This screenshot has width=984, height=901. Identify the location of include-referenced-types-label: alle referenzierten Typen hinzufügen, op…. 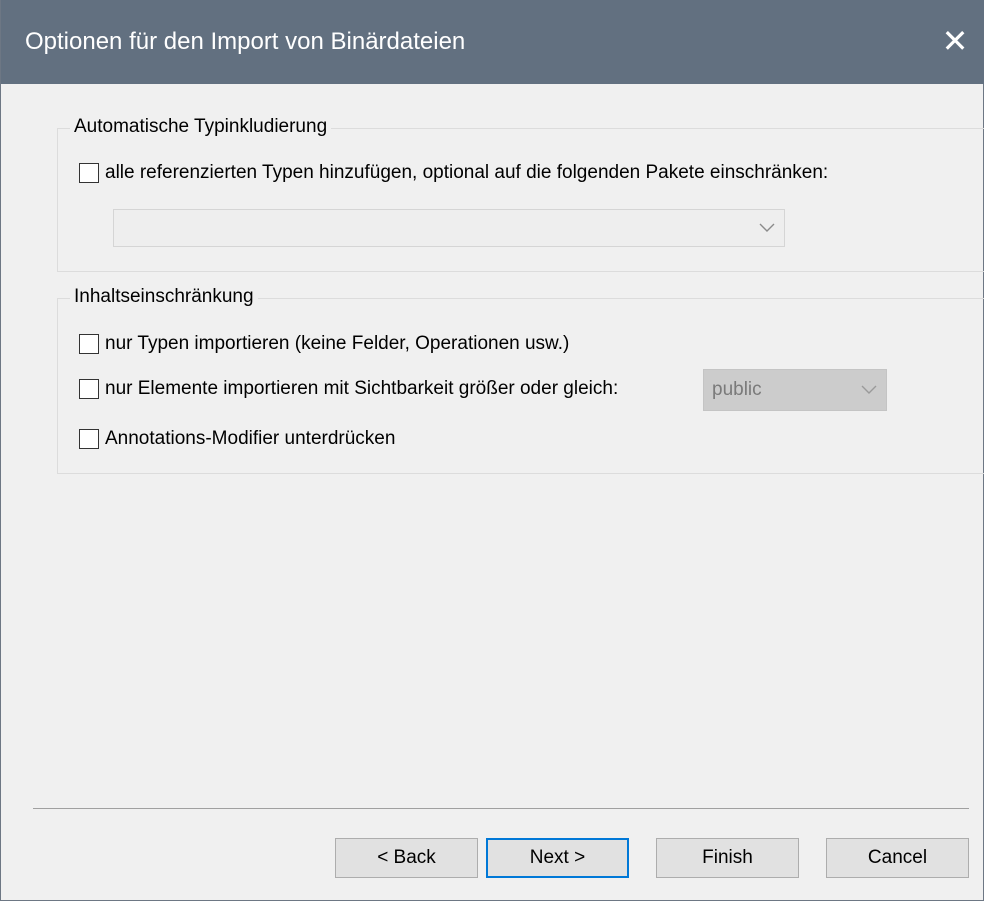
(467, 172).